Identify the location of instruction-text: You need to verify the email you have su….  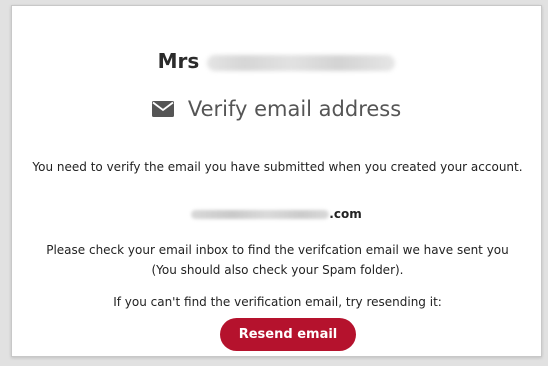
(277, 167).